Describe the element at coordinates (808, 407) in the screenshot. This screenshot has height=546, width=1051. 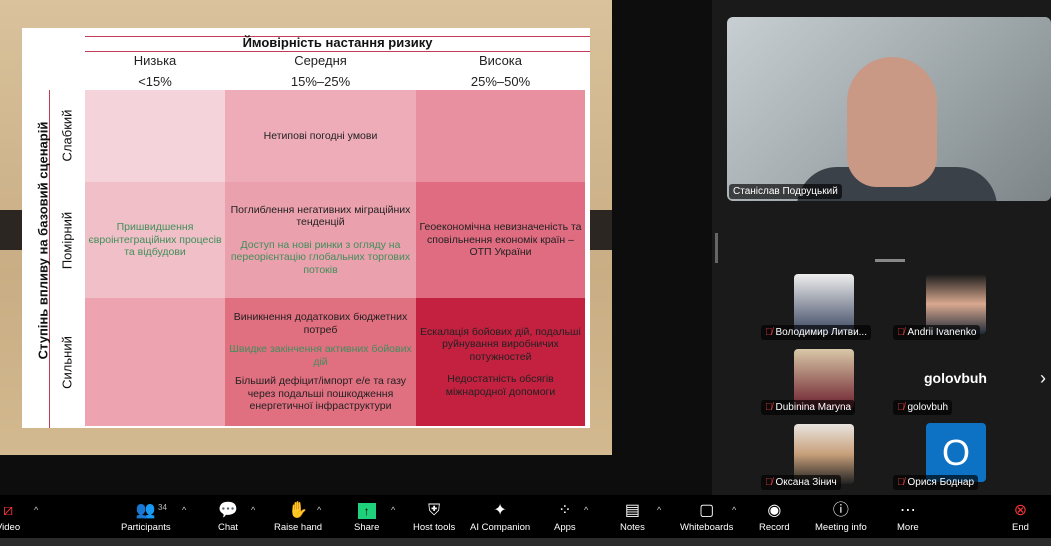
I see `participant-tile: 🎙̸ Dubinina Maryna` at that location.